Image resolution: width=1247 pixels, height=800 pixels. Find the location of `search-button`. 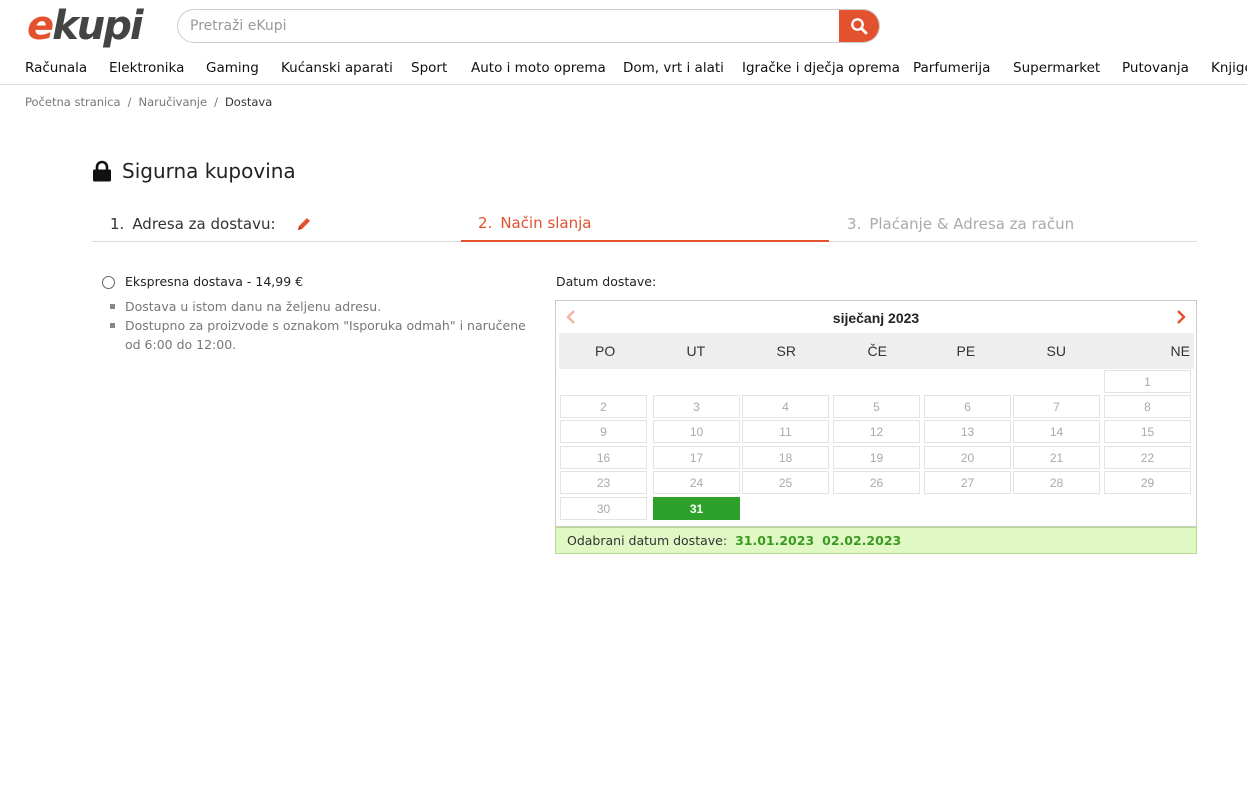

search-button is located at coordinates (859, 26).